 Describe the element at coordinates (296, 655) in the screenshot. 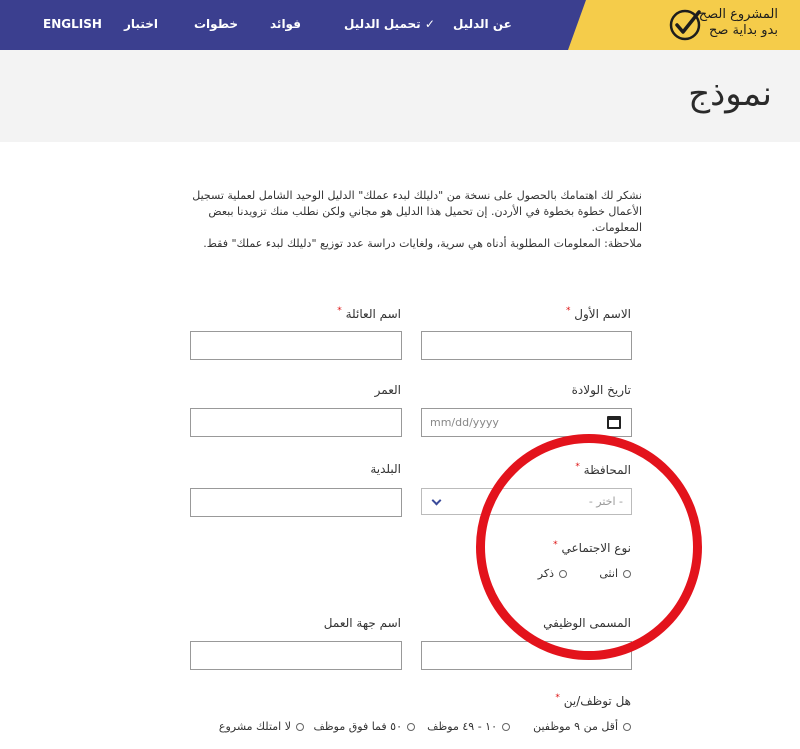

I see `employer-input` at that location.